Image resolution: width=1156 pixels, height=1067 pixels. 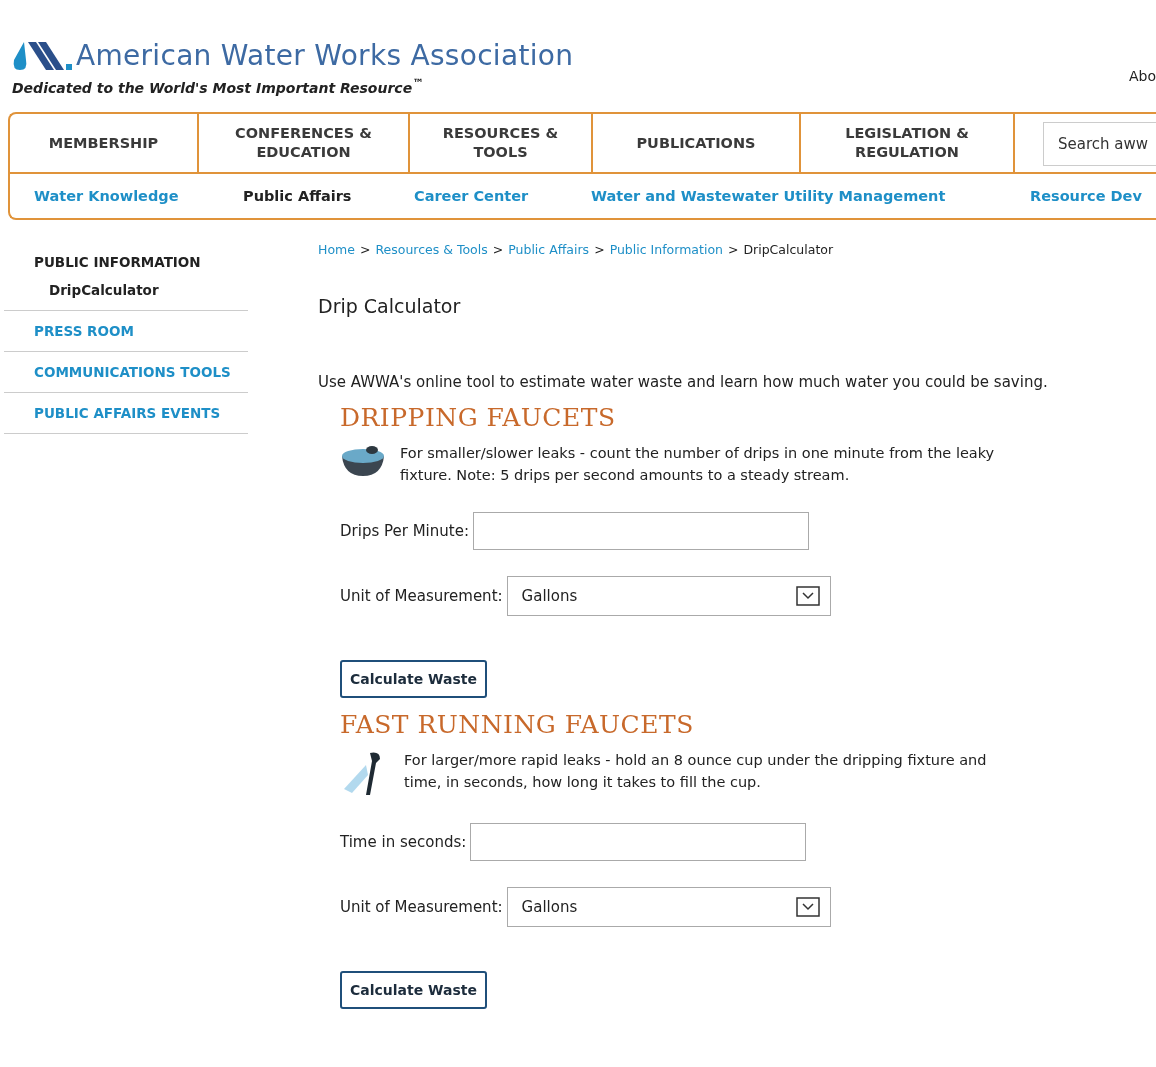 I want to click on subnav-link: Career Center, so click(x=502, y=196).